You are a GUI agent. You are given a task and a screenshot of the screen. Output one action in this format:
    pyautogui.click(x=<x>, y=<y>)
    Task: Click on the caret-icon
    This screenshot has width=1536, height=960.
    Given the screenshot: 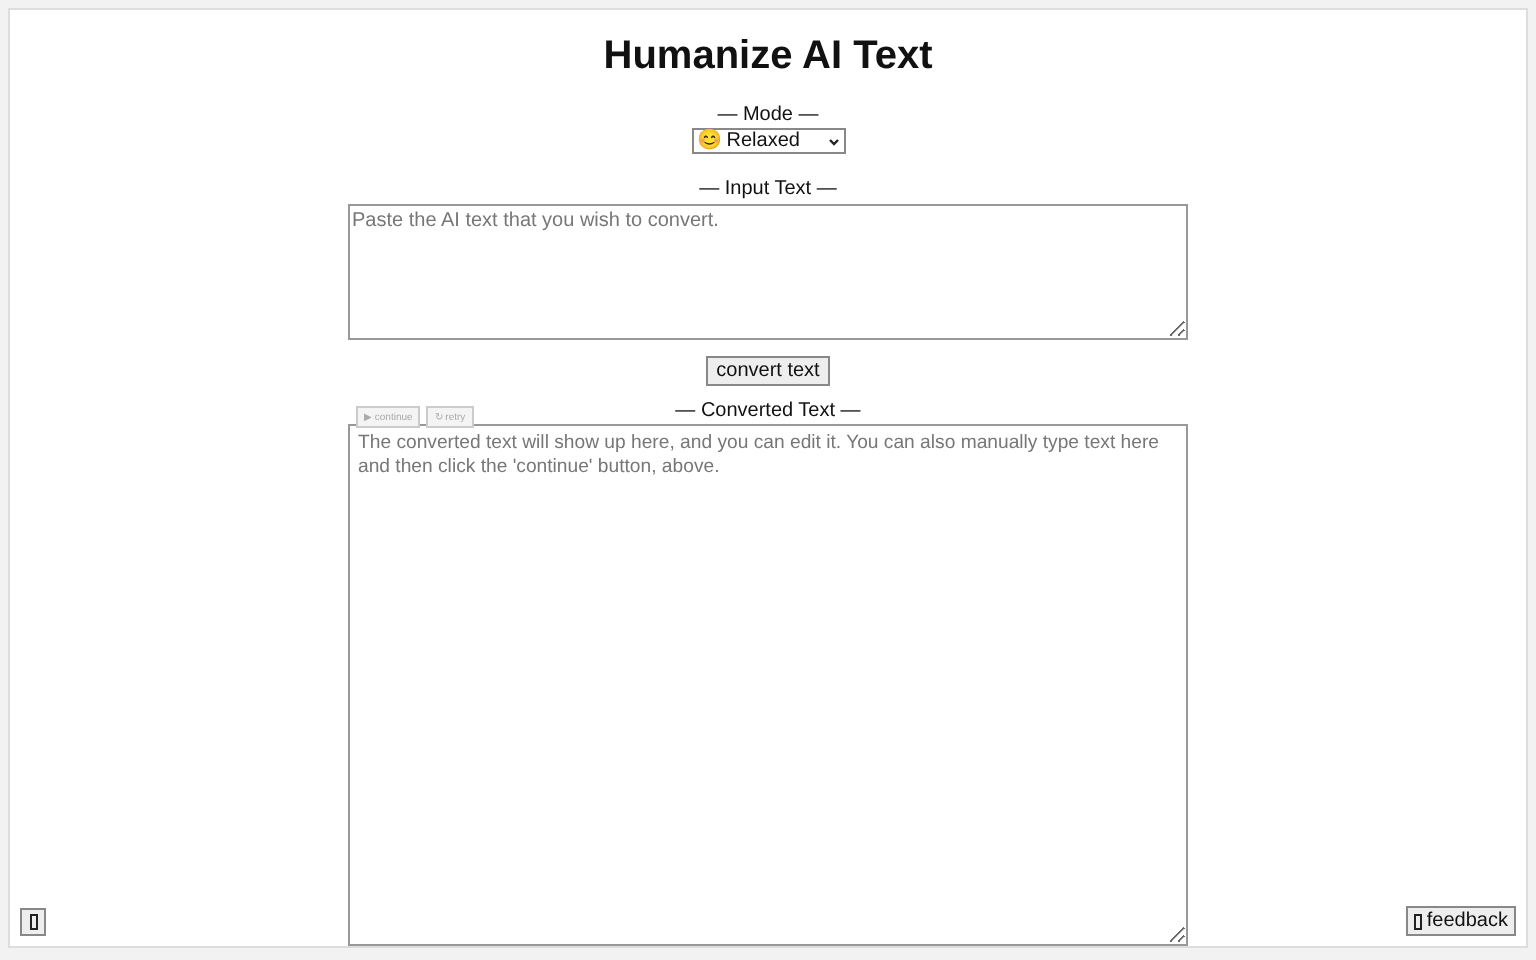 What is the action you would take?
    pyautogui.click(x=833, y=141)
    